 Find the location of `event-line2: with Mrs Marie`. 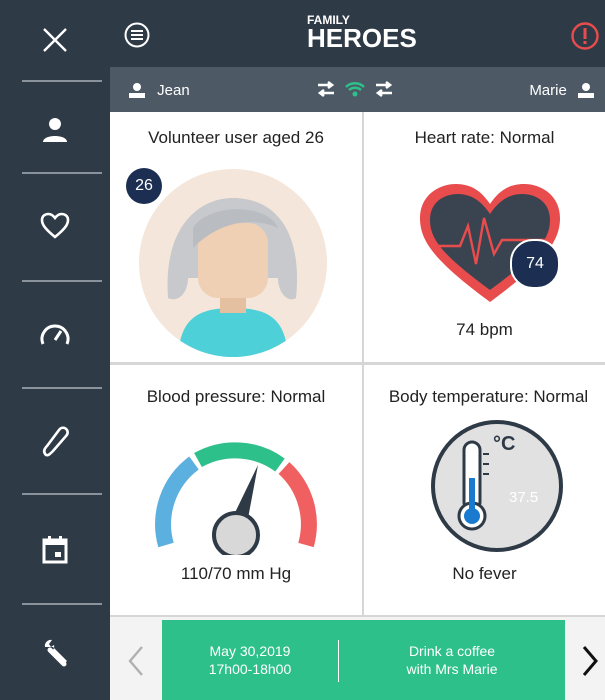

event-line2: with Mrs Marie is located at coordinates (452, 669).